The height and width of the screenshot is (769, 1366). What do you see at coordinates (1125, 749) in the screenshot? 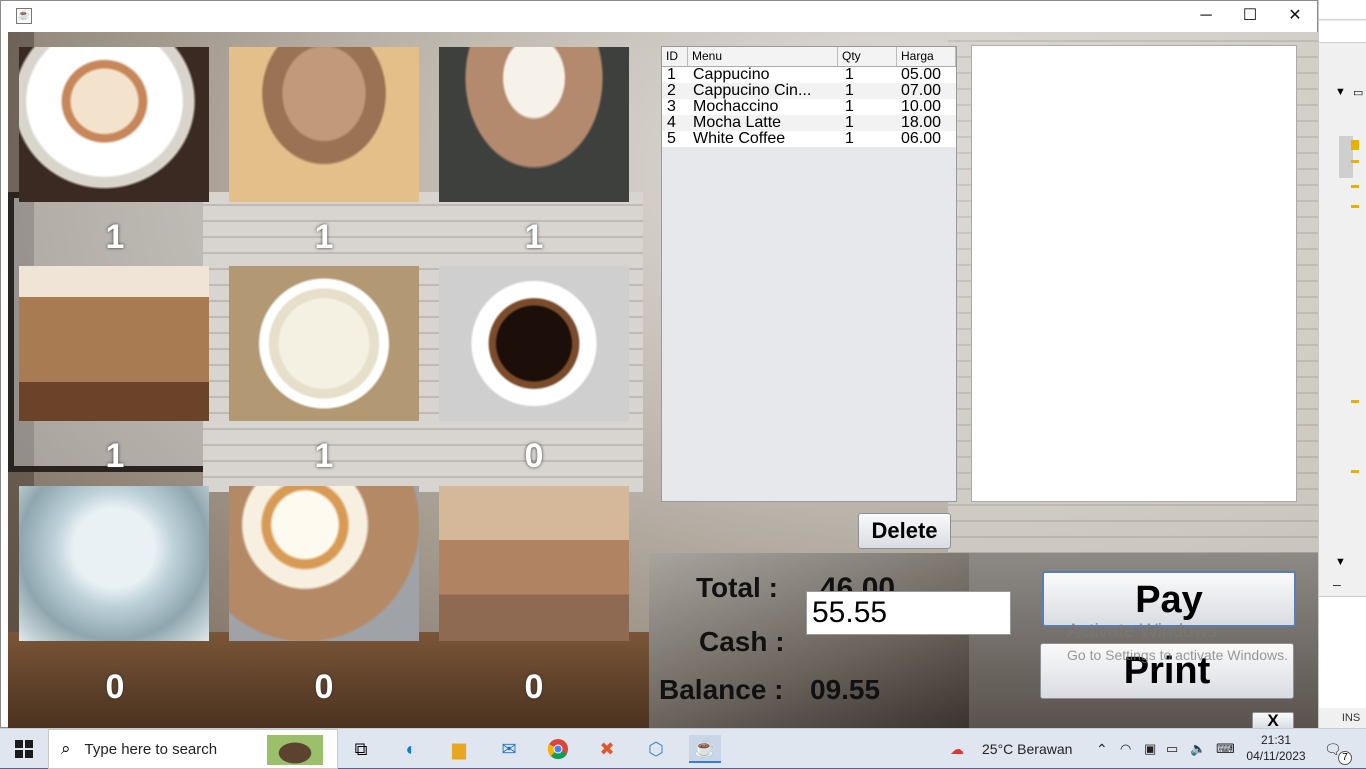
I see `network-icon: ◠` at bounding box center [1125, 749].